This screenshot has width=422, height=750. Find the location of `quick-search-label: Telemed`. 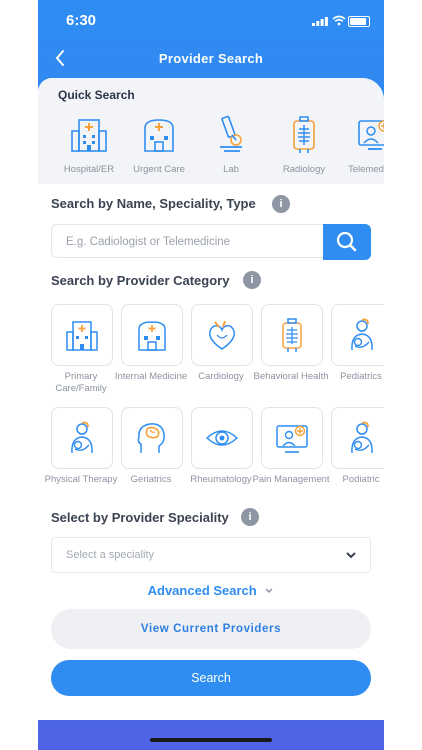

quick-search-label: Telemed is located at coordinates (366, 169).